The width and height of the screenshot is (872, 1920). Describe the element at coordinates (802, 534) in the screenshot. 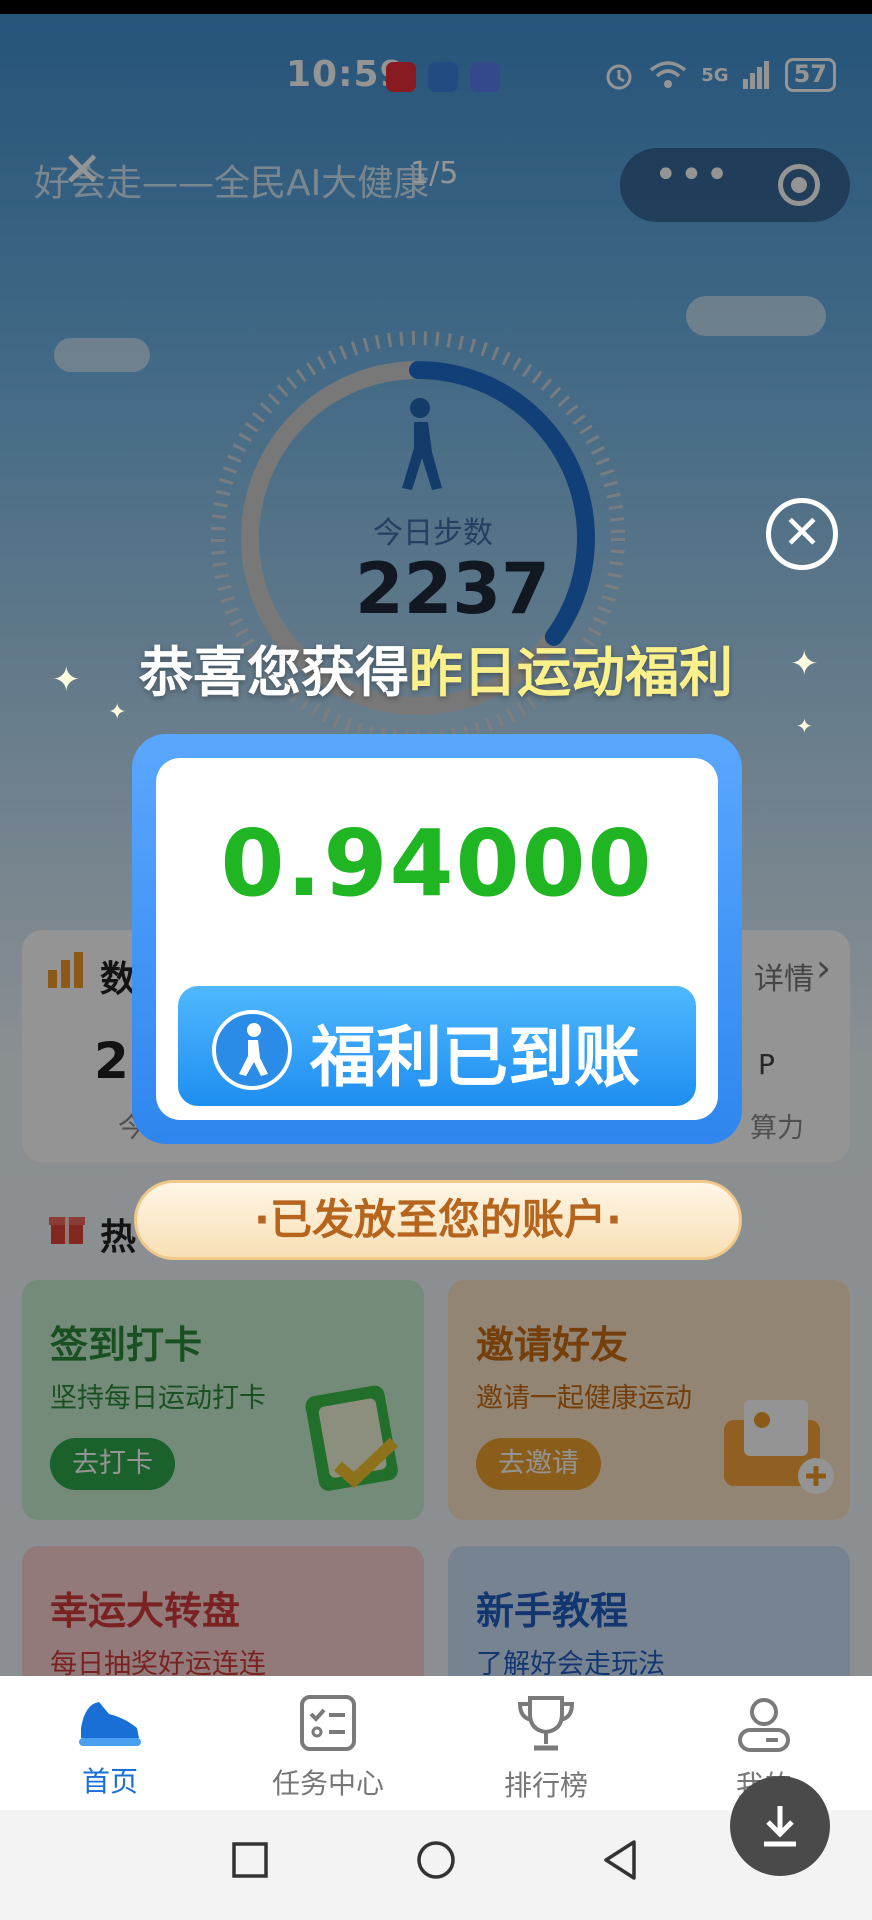

I see `modal-close-icon: ✕` at that location.